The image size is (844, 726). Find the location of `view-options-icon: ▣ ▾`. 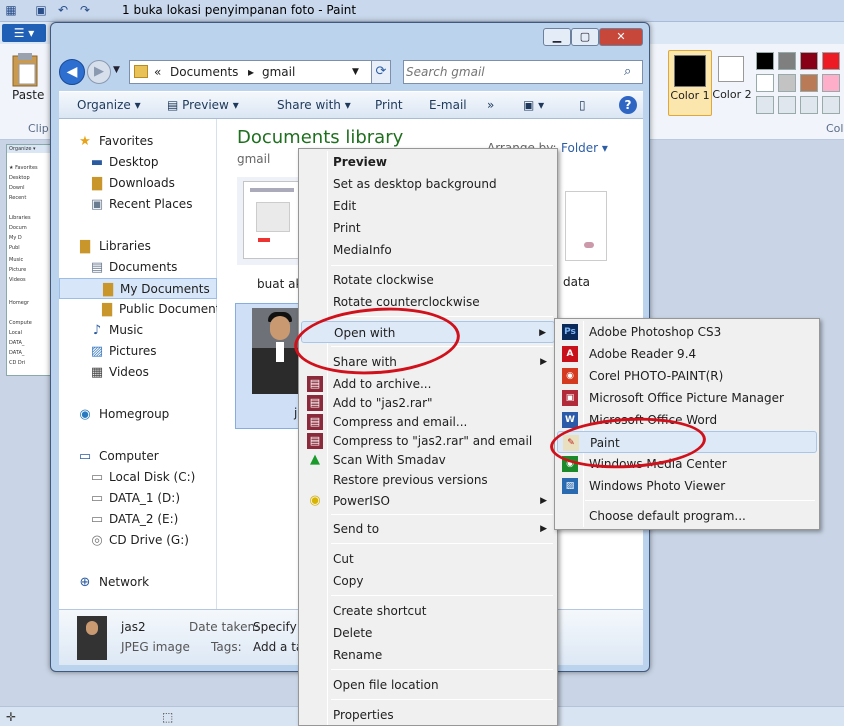

view-options-icon: ▣ ▾ is located at coordinates (533, 105).